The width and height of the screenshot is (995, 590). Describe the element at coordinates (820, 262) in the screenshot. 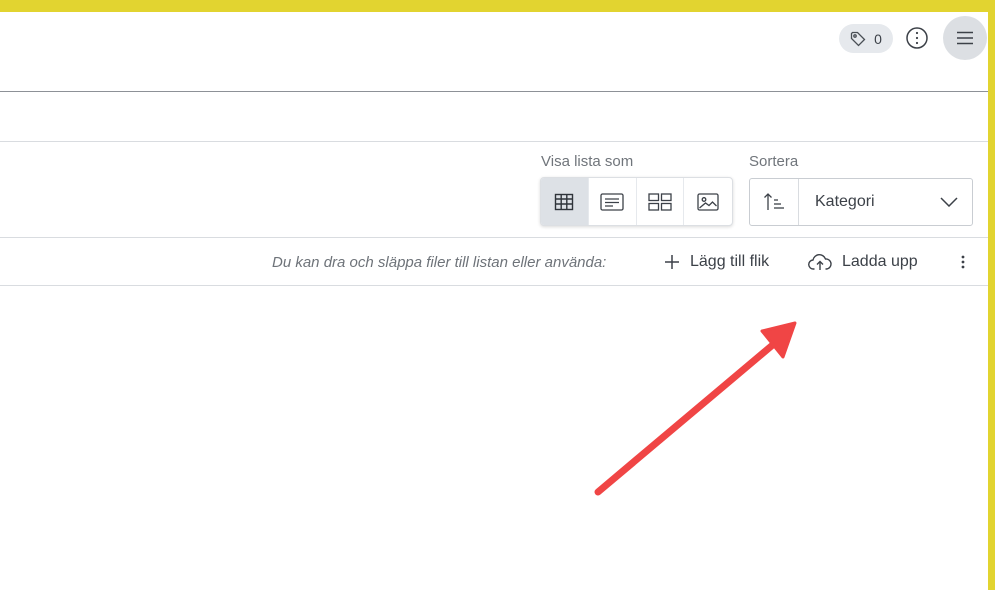

I see `cloud-upload-icon` at that location.